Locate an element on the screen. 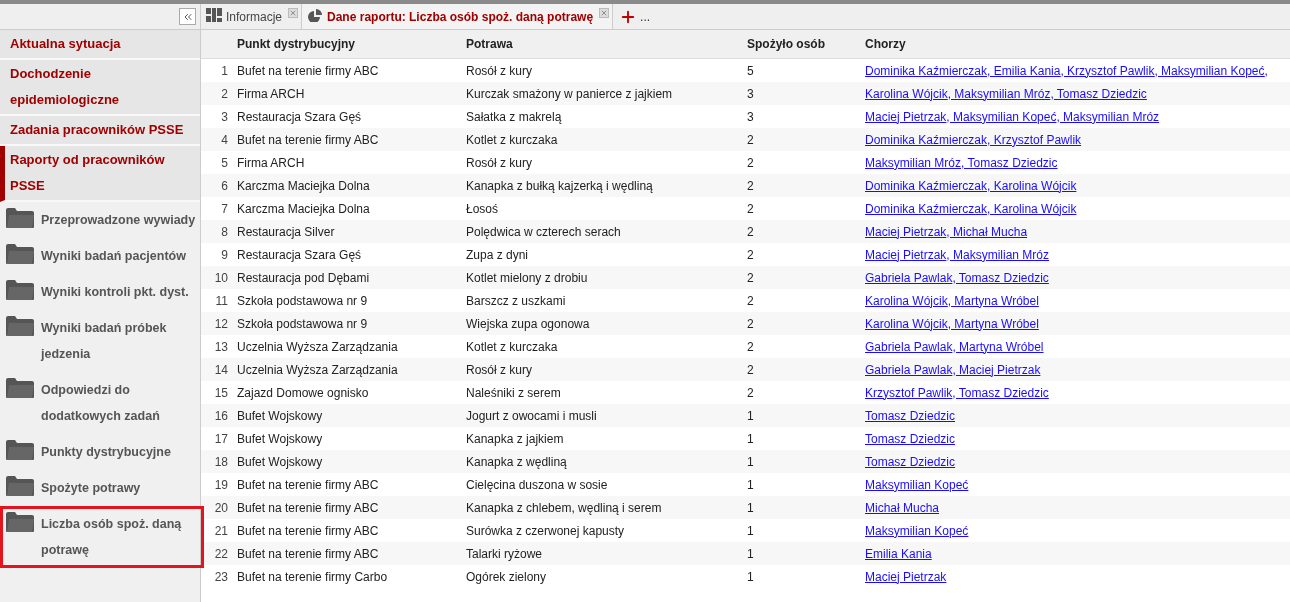  patient-link: , Maciej Pietrzak is located at coordinates (996, 369).